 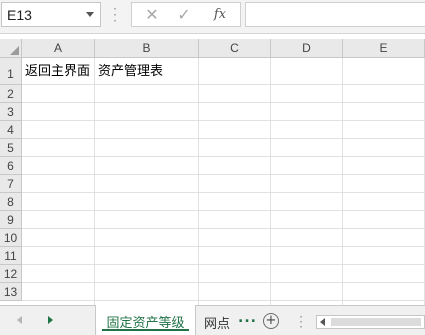 I want to click on scroll-left-icon, so click(x=322, y=322).